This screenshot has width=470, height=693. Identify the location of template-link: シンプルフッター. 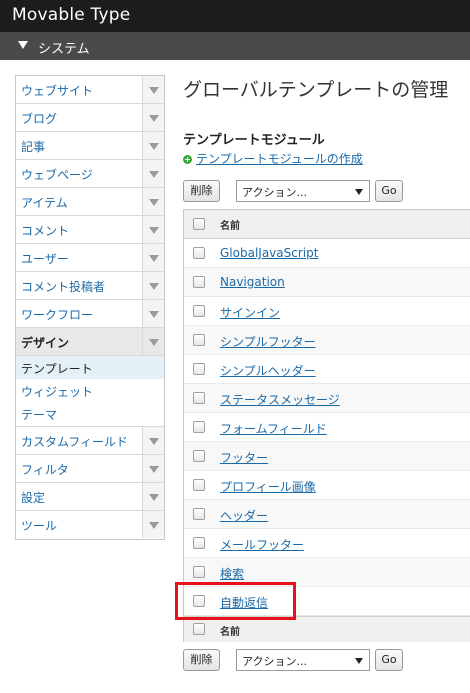
(268, 341).